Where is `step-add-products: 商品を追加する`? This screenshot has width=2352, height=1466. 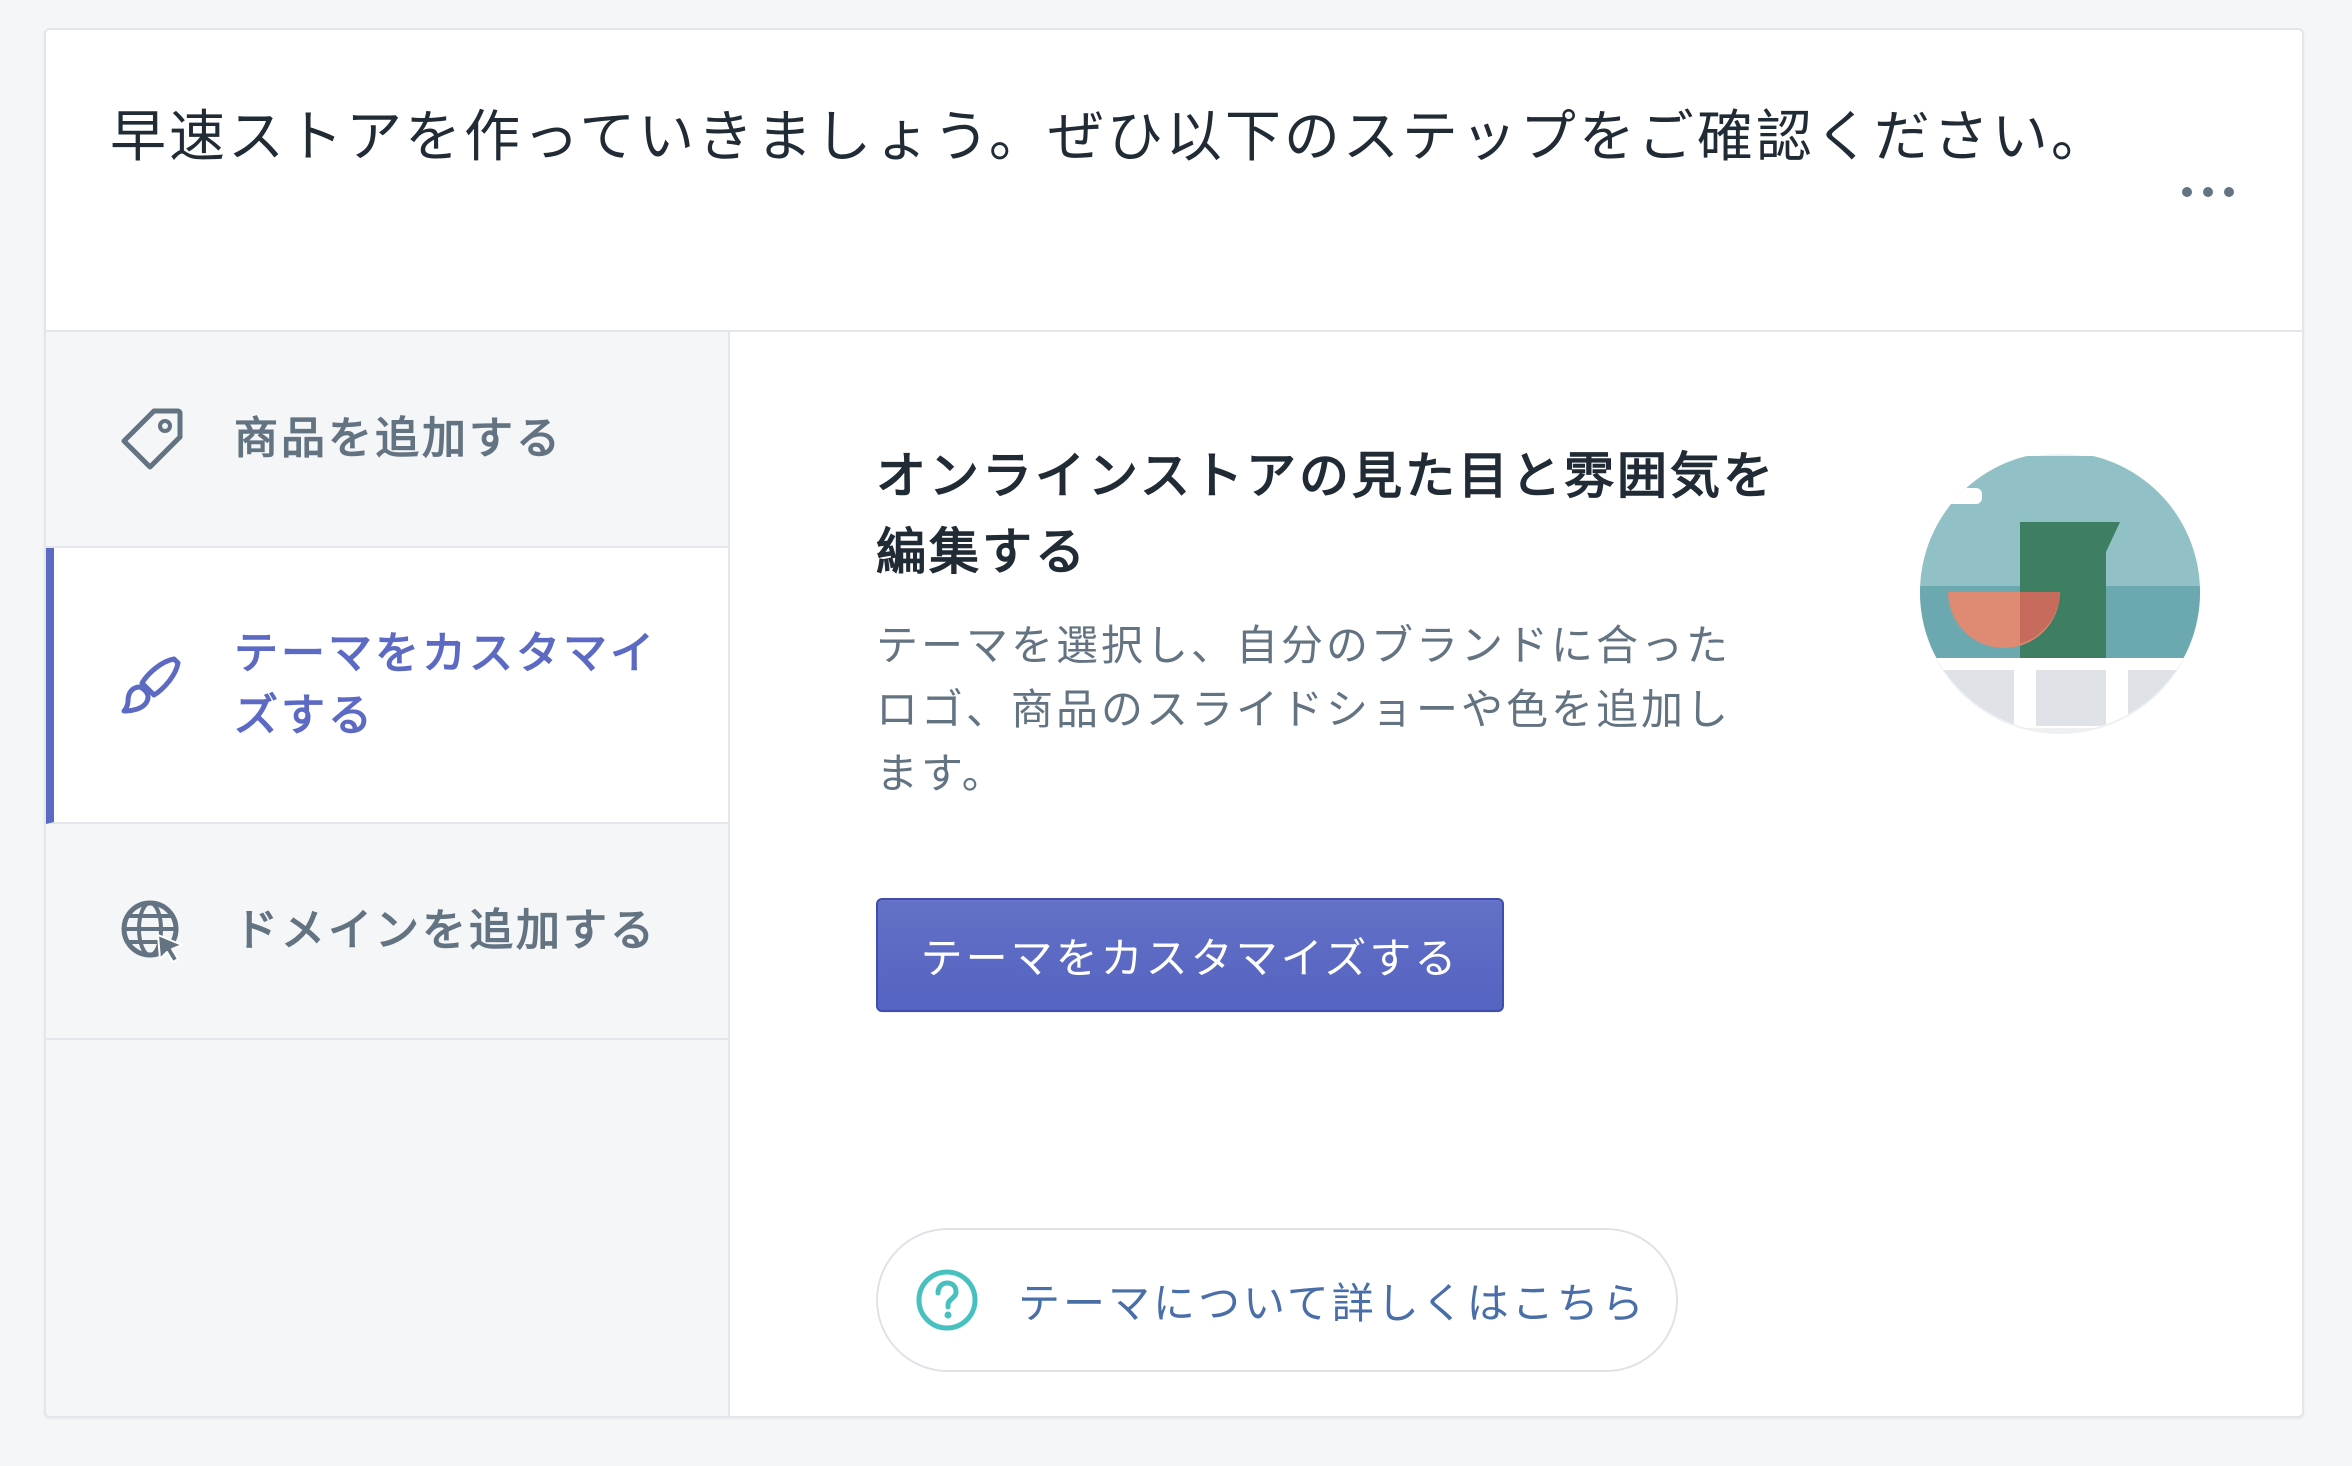
step-add-products: 商品を追加する is located at coordinates (387, 440).